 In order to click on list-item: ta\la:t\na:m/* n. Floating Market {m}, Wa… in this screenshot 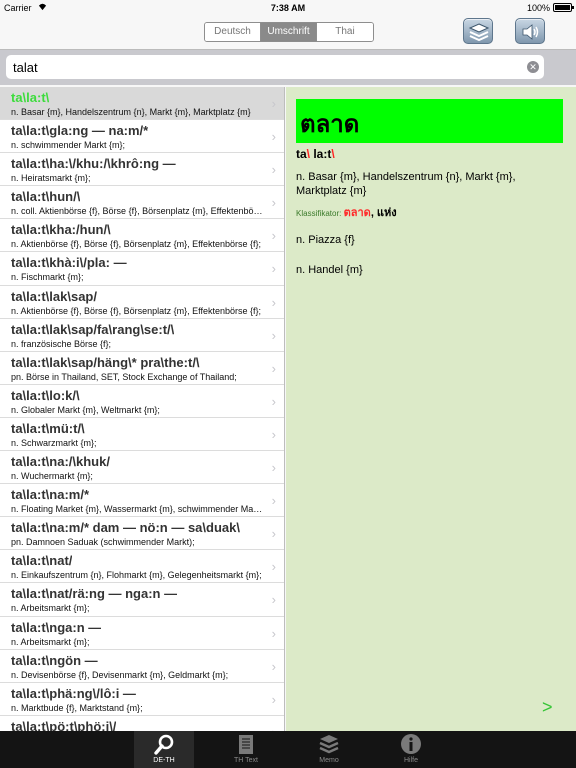, I will do `click(142, 501)`.